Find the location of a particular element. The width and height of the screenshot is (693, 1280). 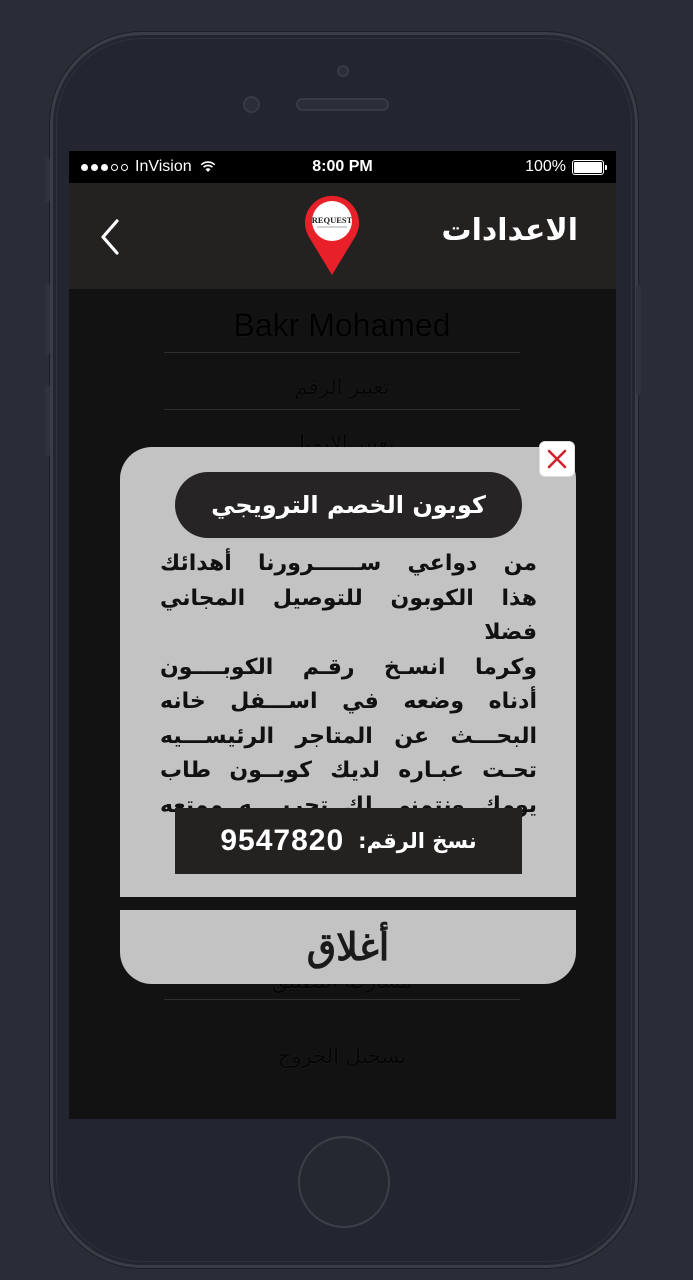

settings-item-change-number: تغيير الرقم is located at coordinates (342, 387).